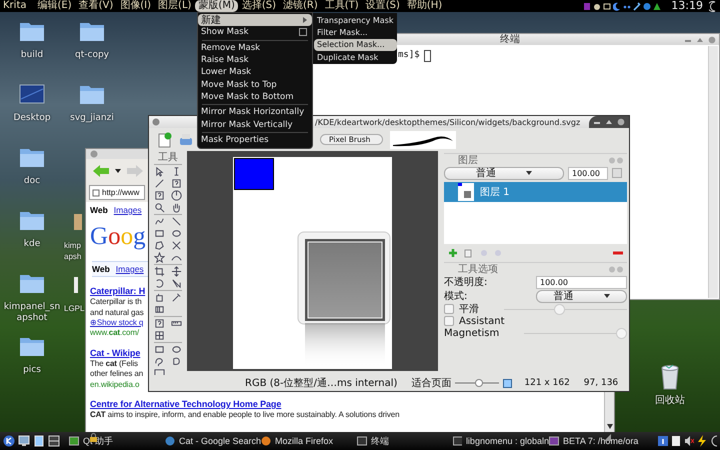 This screenshot has width=720, height=450. Describe the element at coordinates (176, 245) in the screenshot. I see `scissors-icon` at that location.